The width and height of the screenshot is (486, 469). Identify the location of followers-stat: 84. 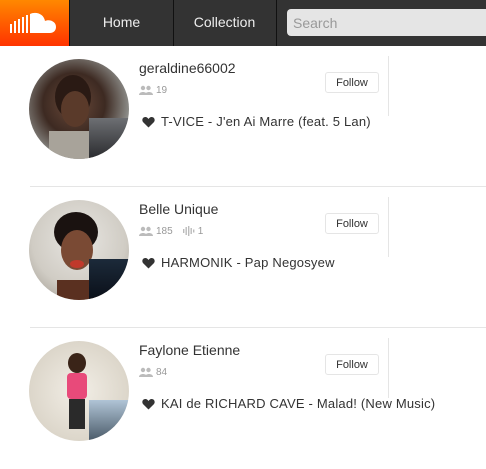
(153, 372).